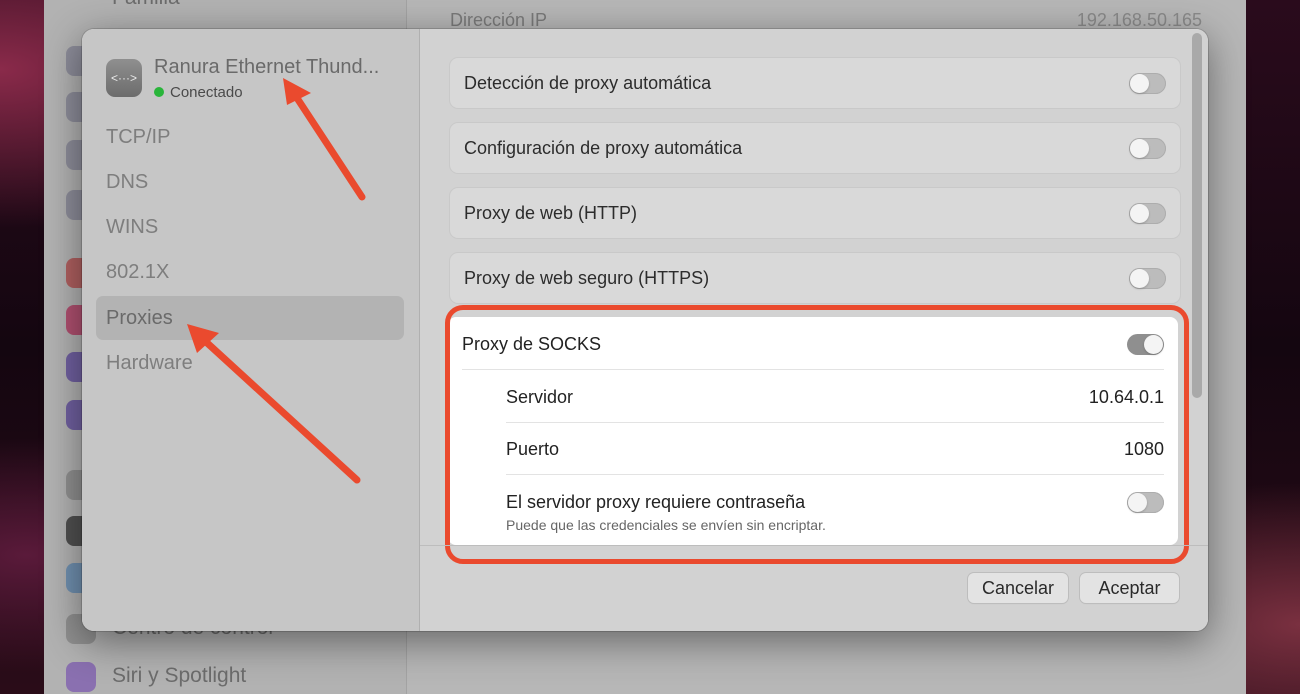  Describe the element at coordinates (324, 139) in the screenshot. I see `arrow-to-interface-icon` at that location.